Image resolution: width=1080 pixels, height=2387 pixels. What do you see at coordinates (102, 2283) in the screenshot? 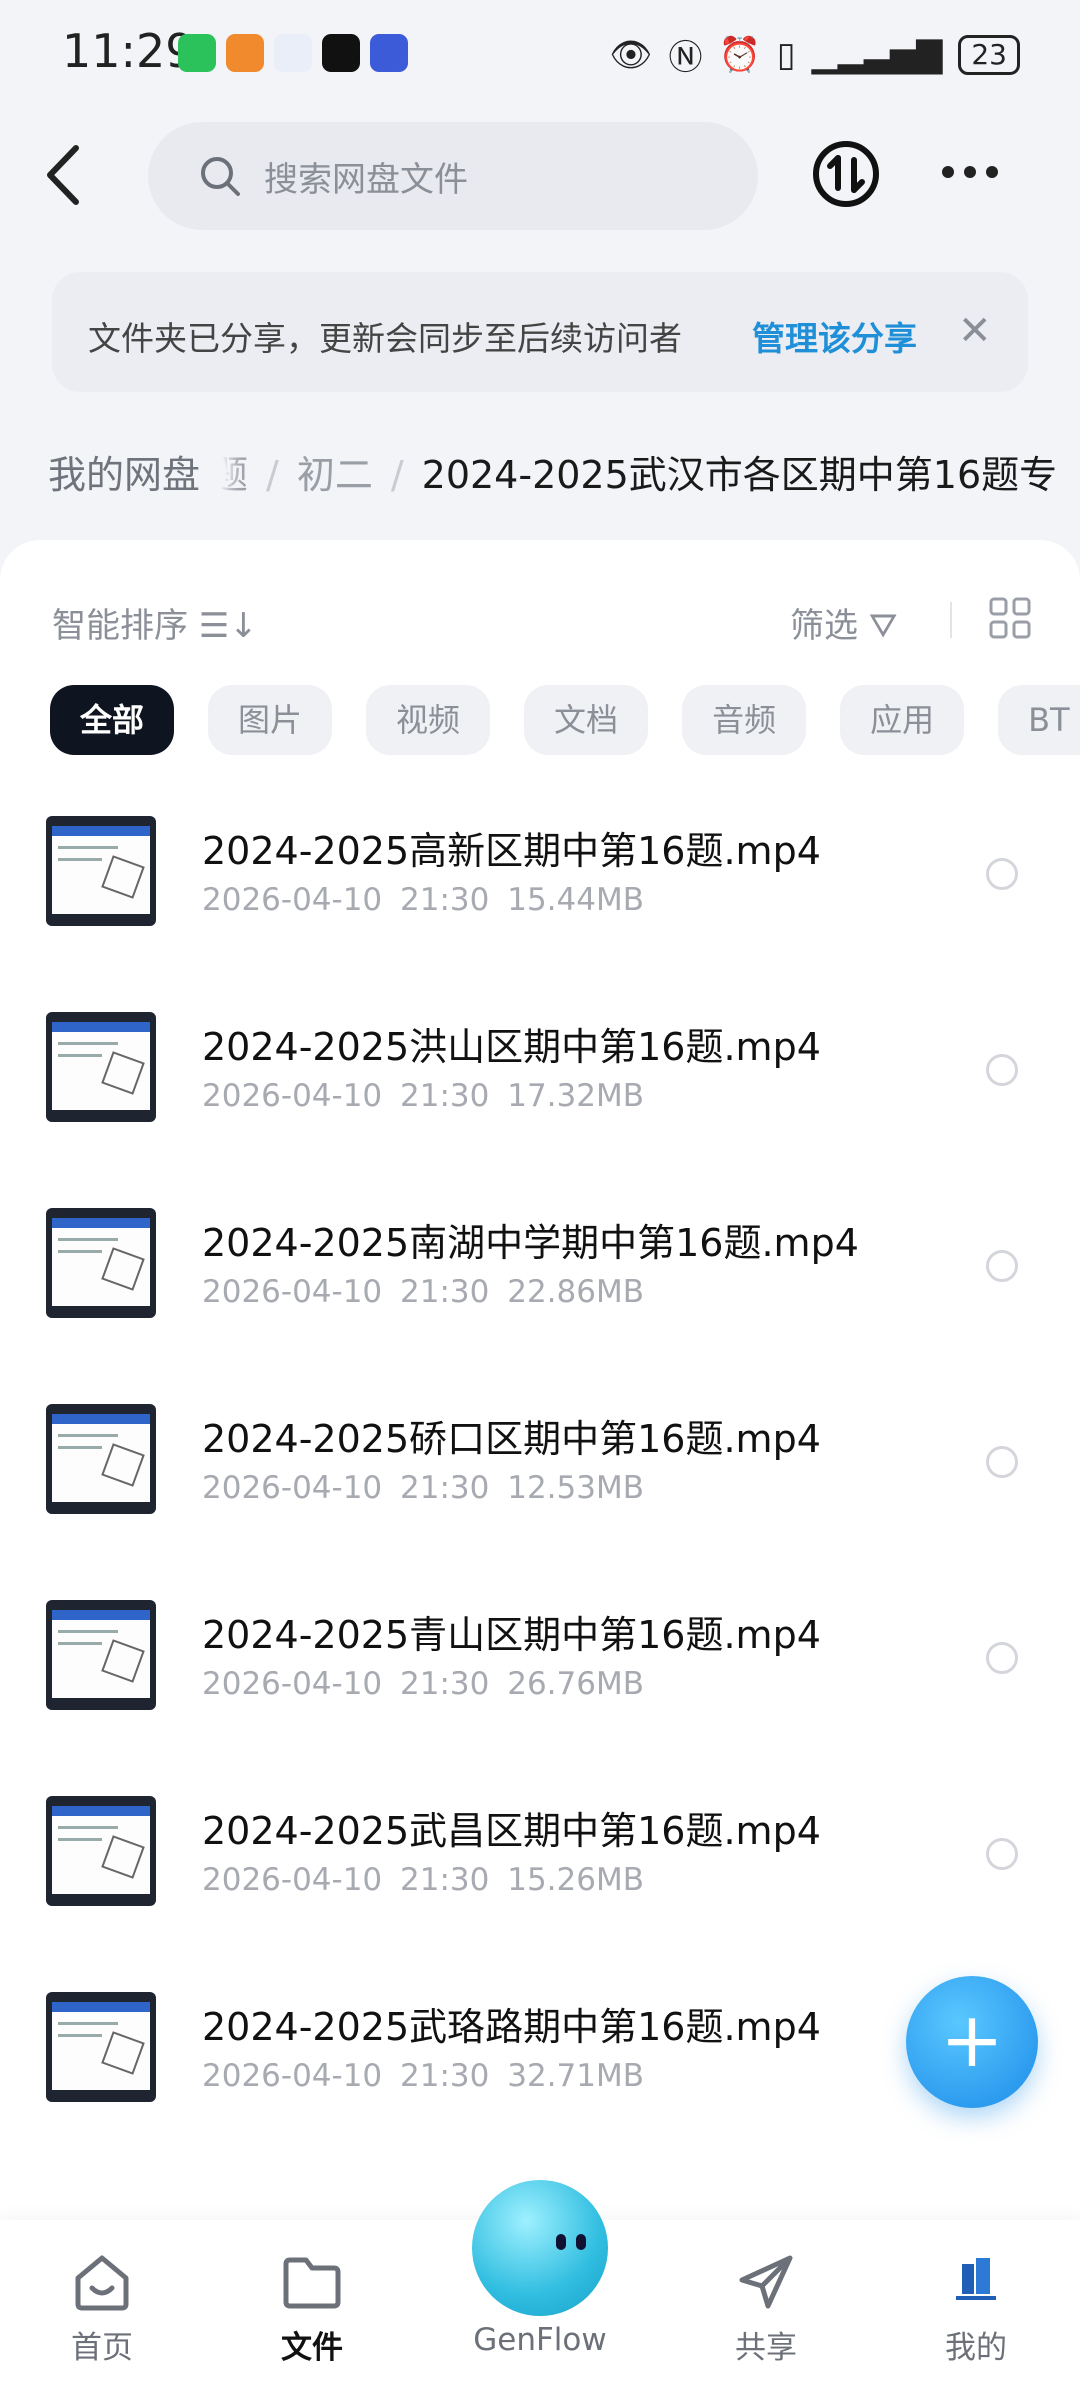
I see `home-icon` at bounding box center [102, 2283].